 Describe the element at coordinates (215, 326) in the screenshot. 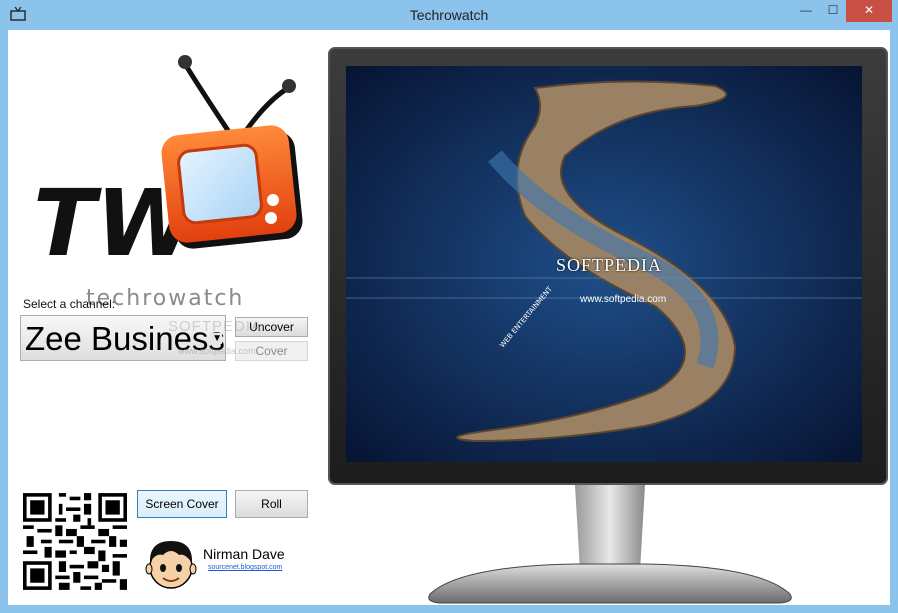

I see `softpedia-watermark: SOFTPEDIA` at that location.